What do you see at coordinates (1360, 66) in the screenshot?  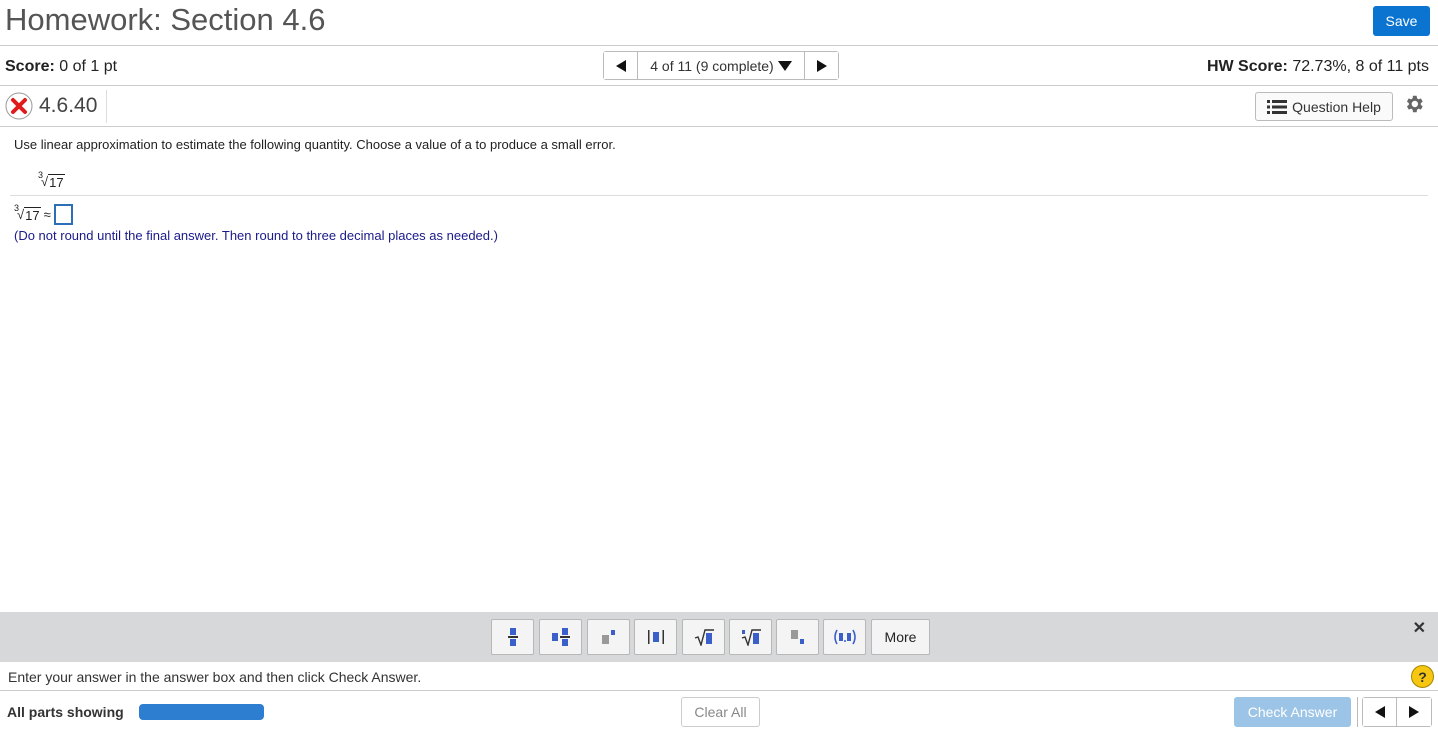 I see `hw-score-value: 72.73%, 8 of 11 pts` at bounding box center [1360, 66].